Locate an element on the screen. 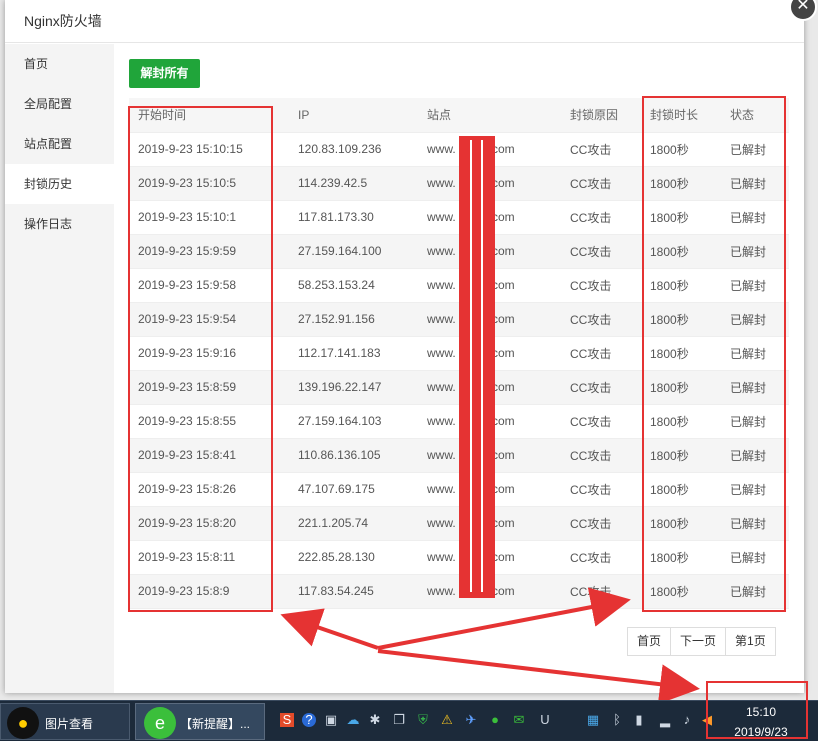 This screenshot has width=818, height=741. signal-icon: ▂ is located at coordinates (665, 720).